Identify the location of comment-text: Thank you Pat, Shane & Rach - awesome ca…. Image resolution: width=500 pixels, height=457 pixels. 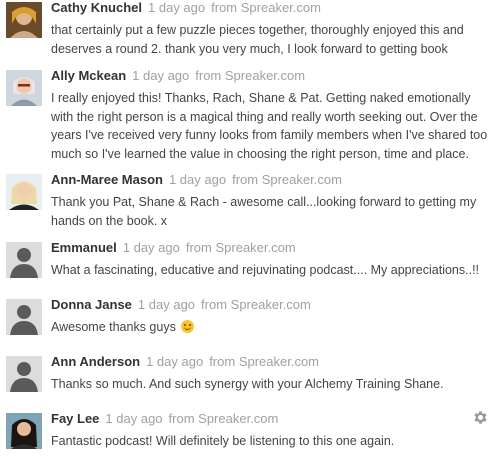
(264, 211).